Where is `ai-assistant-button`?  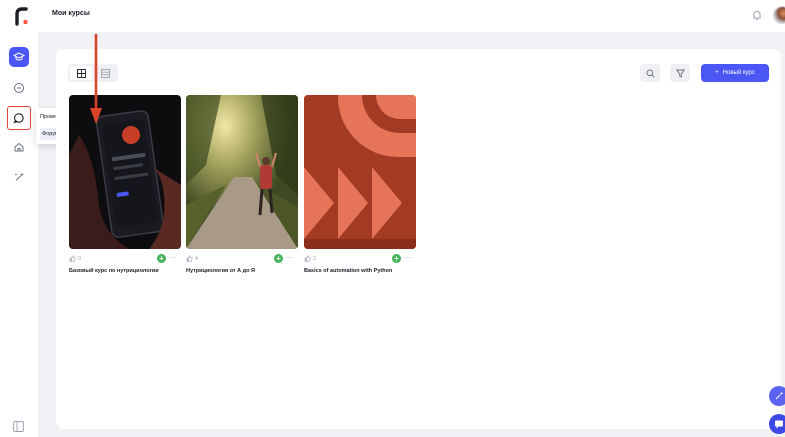
ai-assistant-button is located at coordinates (777, 396).